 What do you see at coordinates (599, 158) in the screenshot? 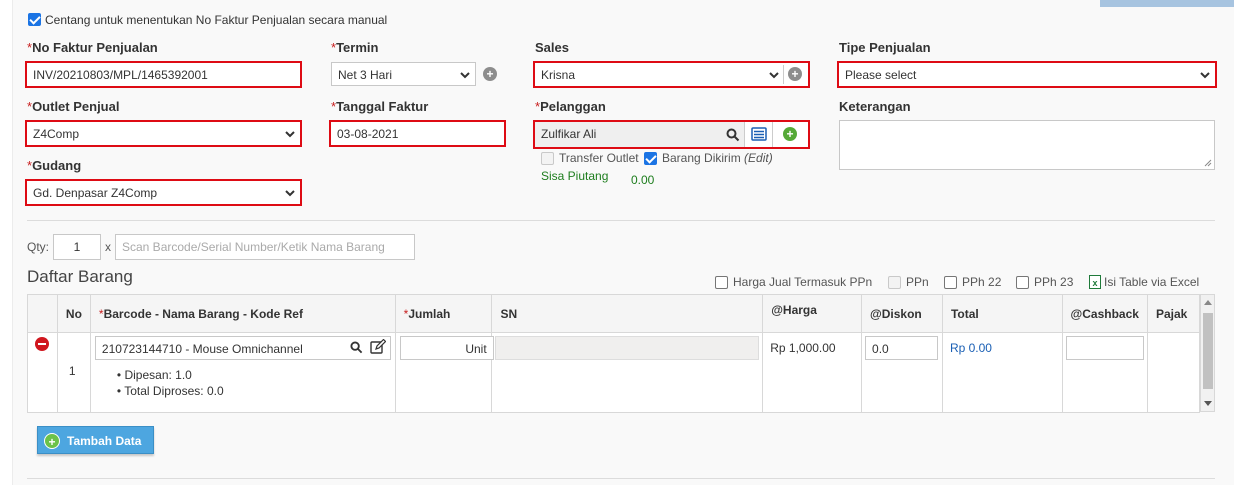
I see `transfer-outlet-label: Transfer Outlet` at bounding box center [599, 158].